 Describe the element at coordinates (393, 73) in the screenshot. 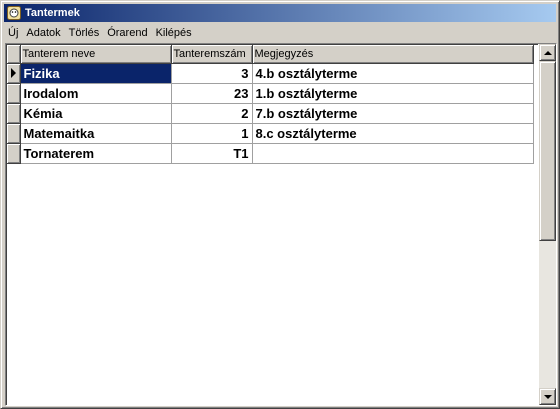

I see `cell-note: 4.b osztályterme` at that location.